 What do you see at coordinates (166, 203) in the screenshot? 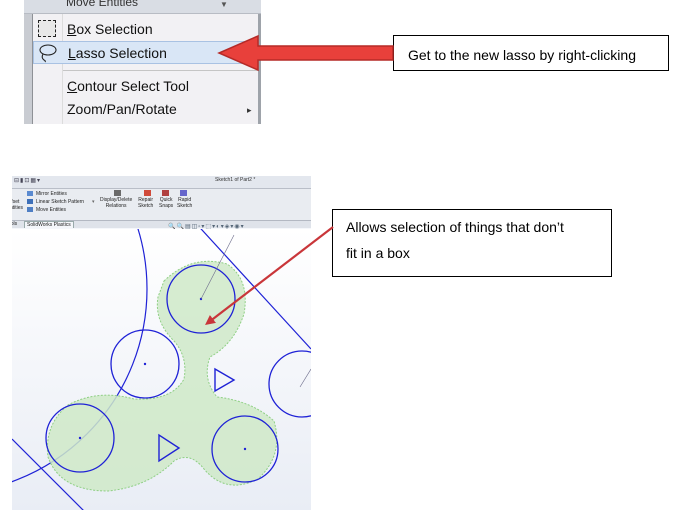
I see `quick-snaps-button: Quick Snaps` at bounding box center [166, 203].